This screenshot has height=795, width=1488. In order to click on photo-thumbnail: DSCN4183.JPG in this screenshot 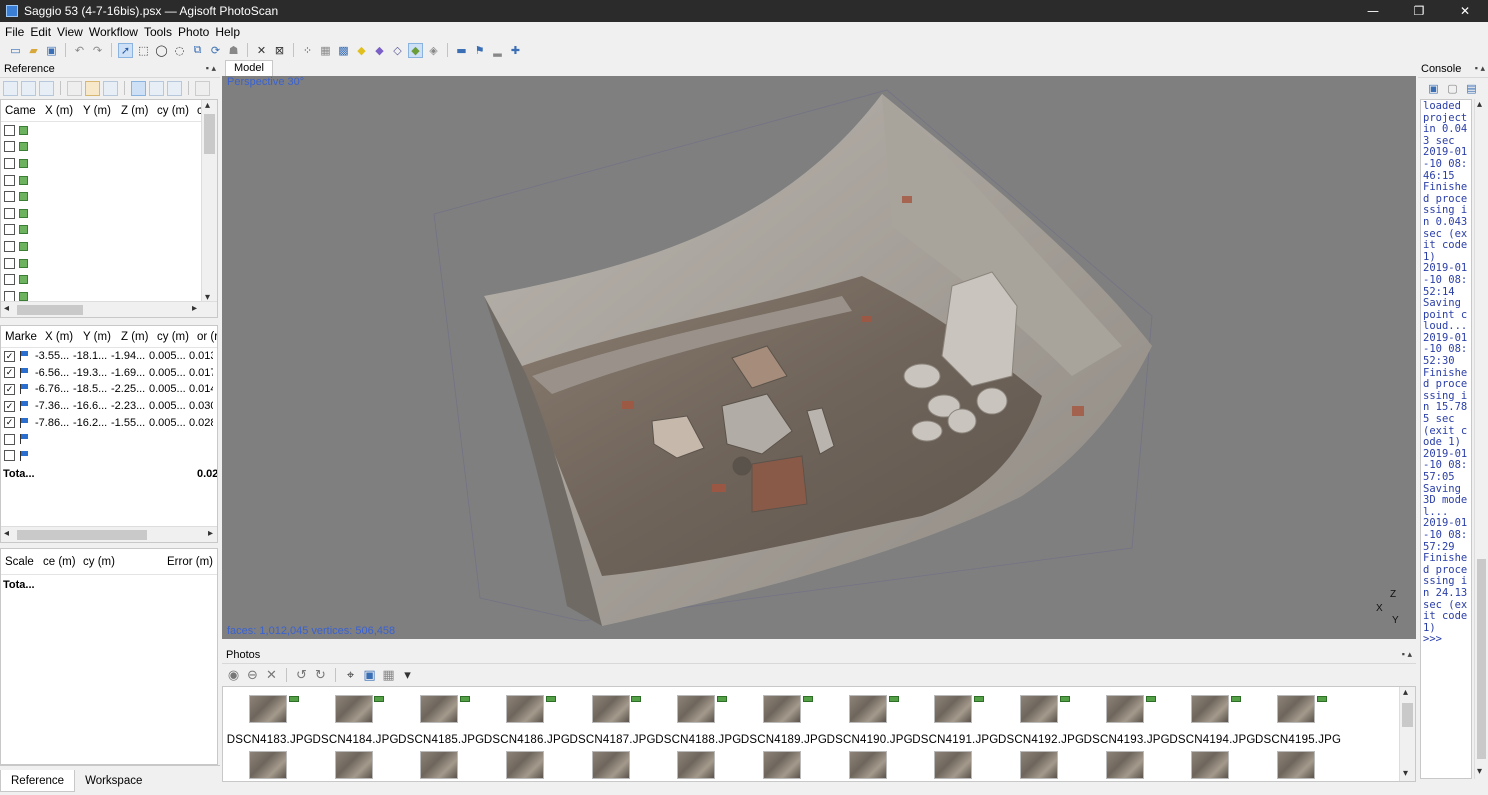, I will do `click(270, 720)`.